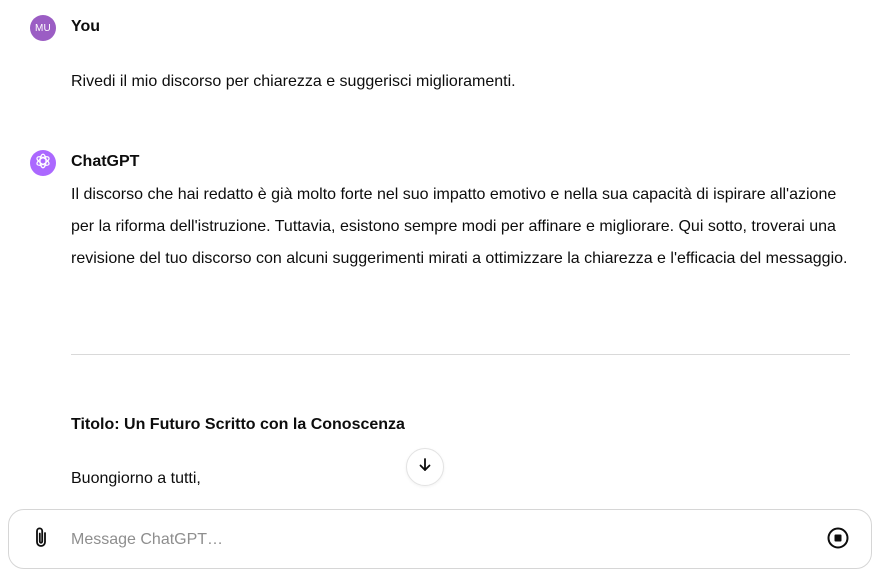 The image size is (881, 573). What do you see at coordinates (136, 478) in the screenshot?
I see `speech-greeting: Buongiorno a tutti,` at bounding box center [136, 478].